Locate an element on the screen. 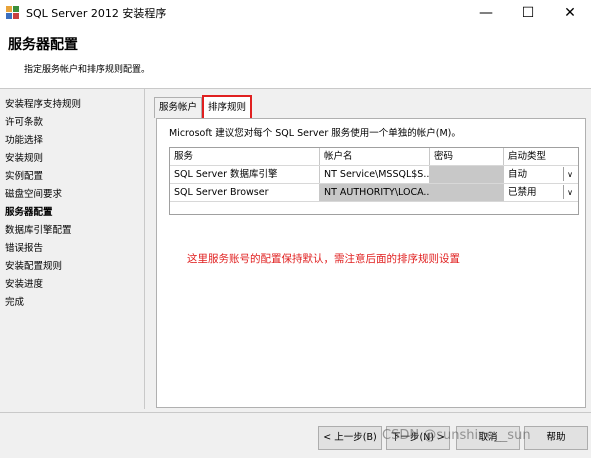 This screenshot has width=591, height=458. startup-type-select: 自动 ∨ is located at coordinates (541, 174).